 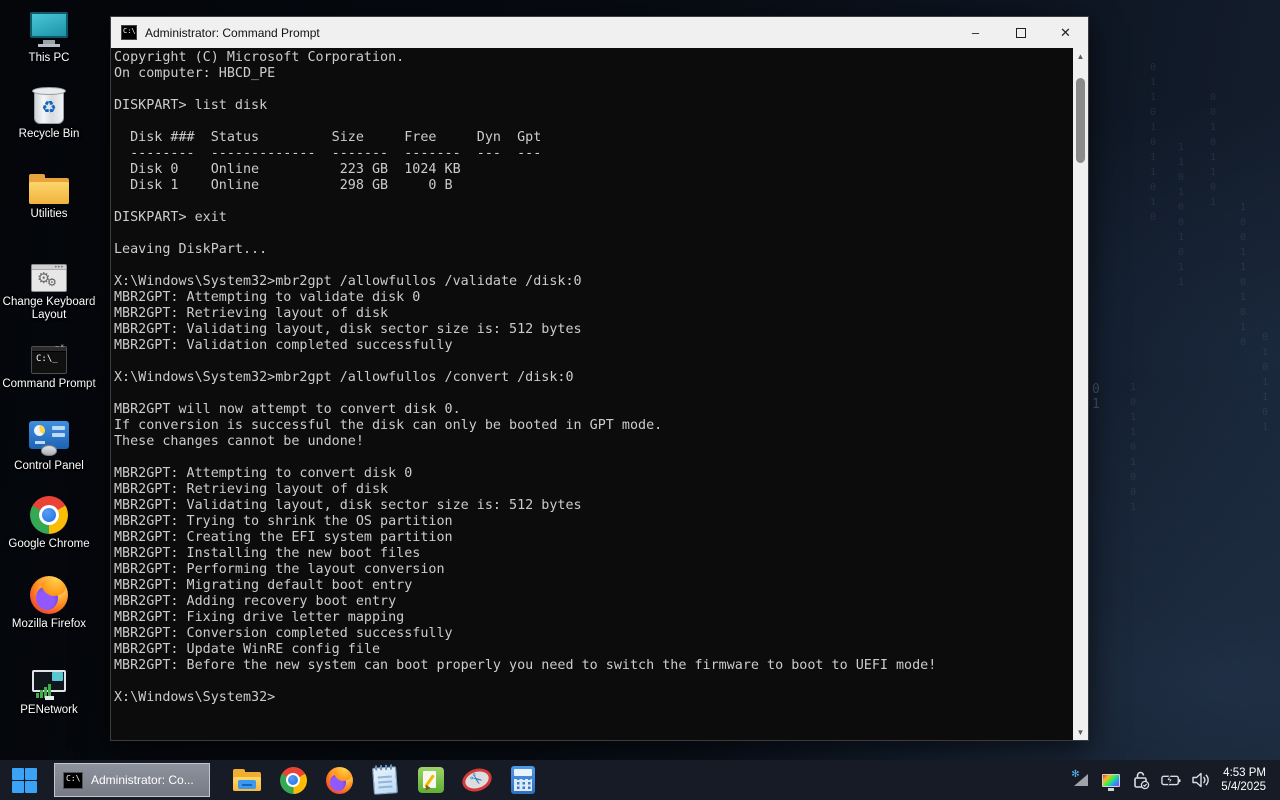 I want to click on desktop-icon-label: Google Chrome, so click(x=49, y=544).